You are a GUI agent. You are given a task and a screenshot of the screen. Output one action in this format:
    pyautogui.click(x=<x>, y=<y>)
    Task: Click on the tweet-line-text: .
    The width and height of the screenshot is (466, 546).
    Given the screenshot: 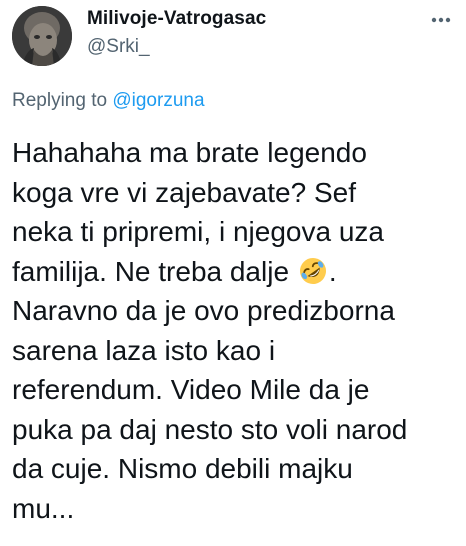 What is the action you would take?
    pyautogui.click(x=332, y=271)
    